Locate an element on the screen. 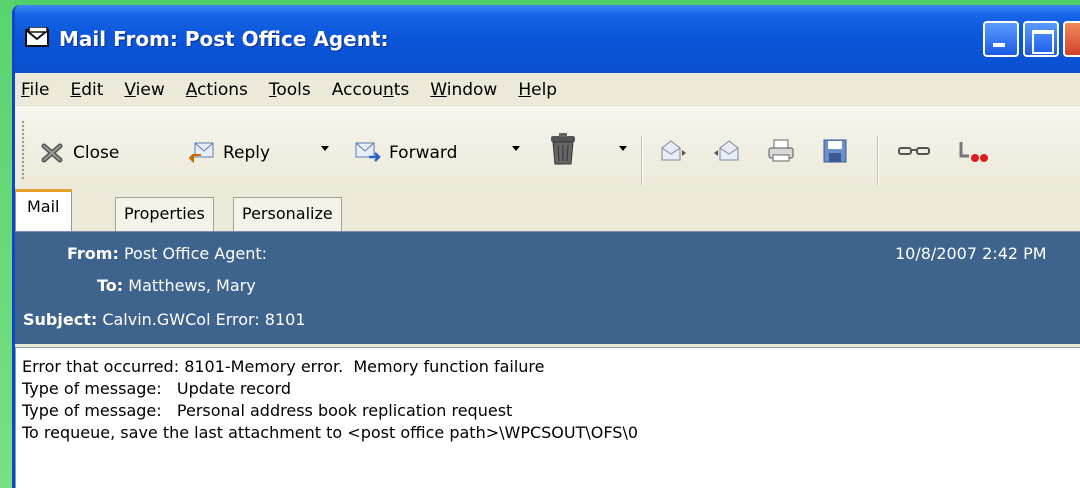  tab-properties: Properties is located at coordinates (164, 214).